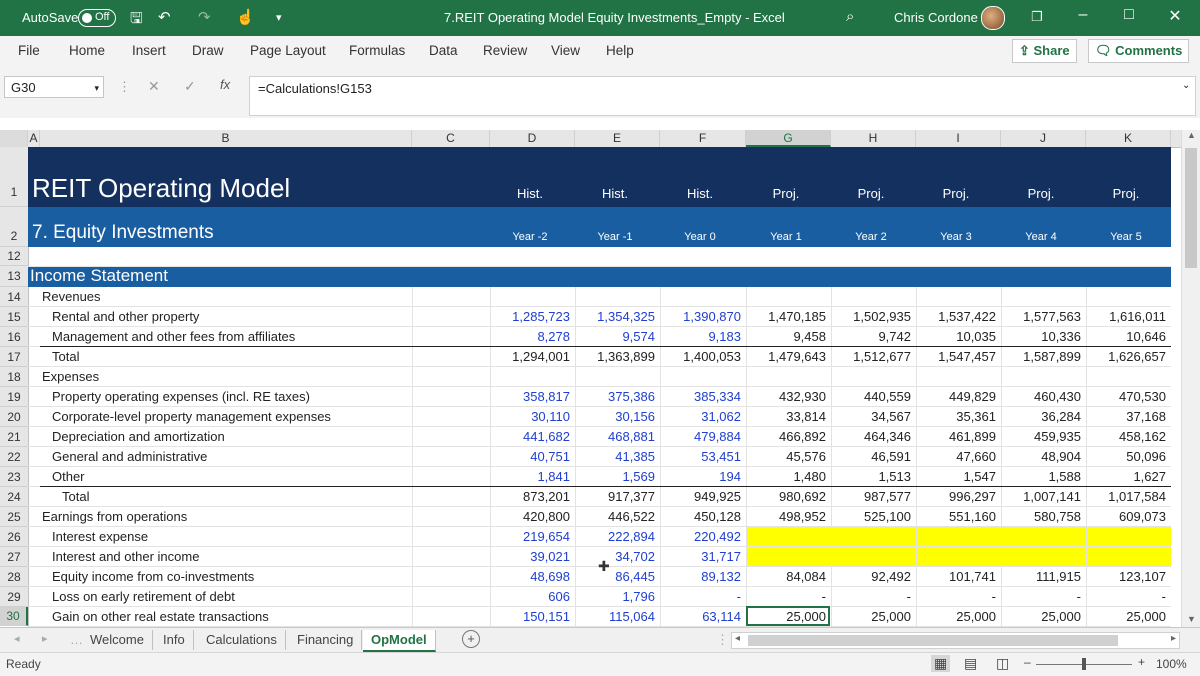  Describe the element at coordinates (1128, 138) in the screenshot. I see `column-header-k: K` at that location.